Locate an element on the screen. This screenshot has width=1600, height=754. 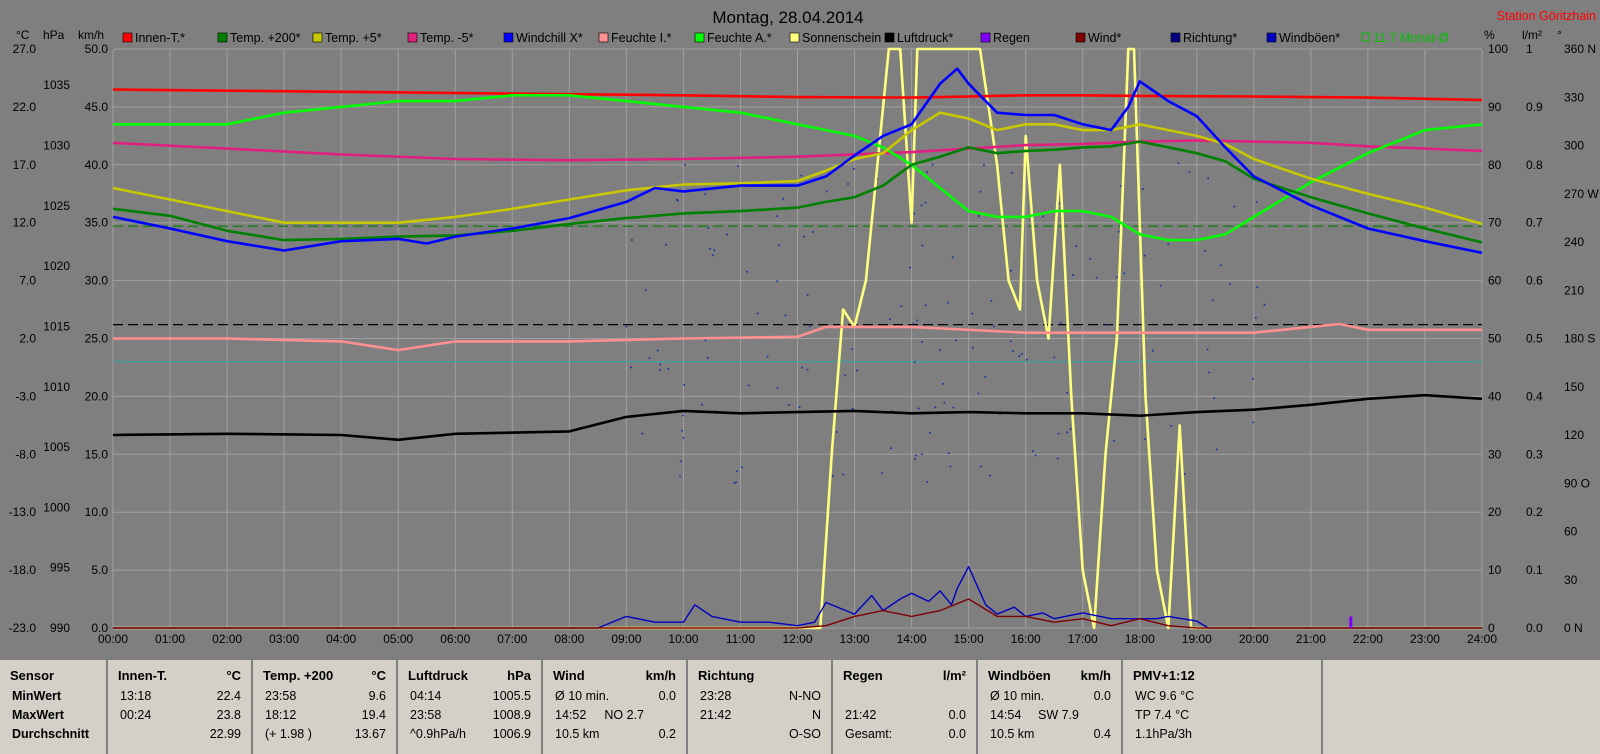
legend-entry: Wind* is located at coordinates (1104, 38).